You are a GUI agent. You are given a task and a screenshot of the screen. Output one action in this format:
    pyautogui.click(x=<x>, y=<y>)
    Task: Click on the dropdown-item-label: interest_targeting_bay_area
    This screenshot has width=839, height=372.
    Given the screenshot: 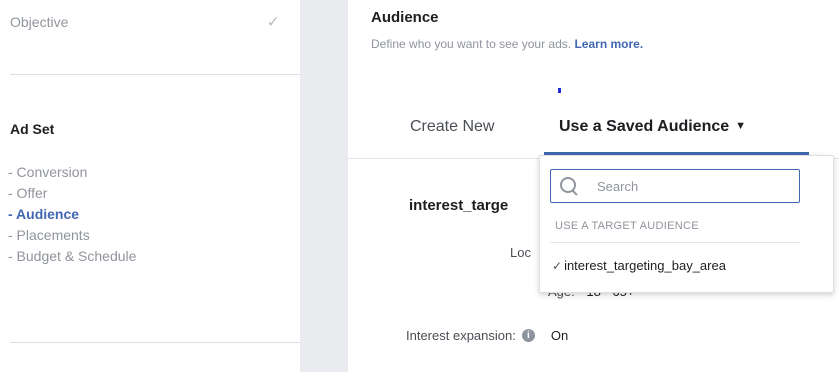 What is the action you would take?
    pyautogui.click(x=645, y=265)
    